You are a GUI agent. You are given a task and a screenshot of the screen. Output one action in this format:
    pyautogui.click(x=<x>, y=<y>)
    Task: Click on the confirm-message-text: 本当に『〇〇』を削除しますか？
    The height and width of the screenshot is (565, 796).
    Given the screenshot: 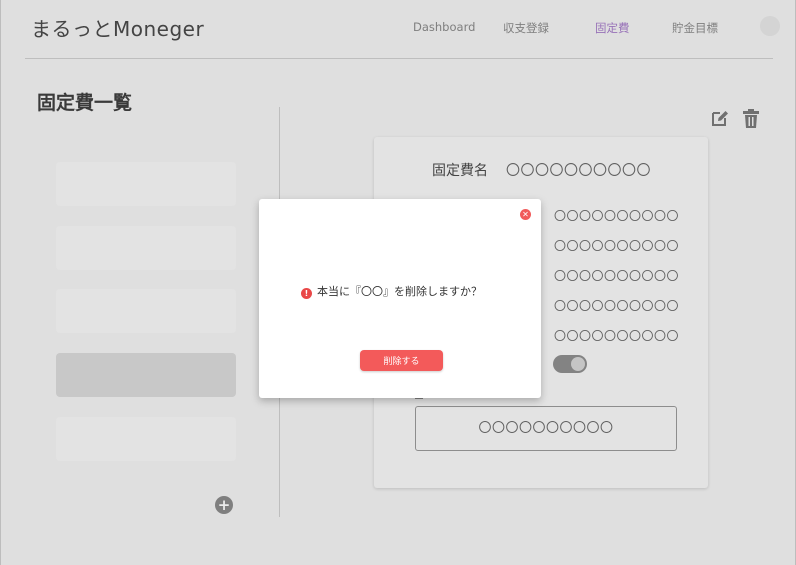 What is the action you would take?
    pyautogui.click(x=399, y=291)
    